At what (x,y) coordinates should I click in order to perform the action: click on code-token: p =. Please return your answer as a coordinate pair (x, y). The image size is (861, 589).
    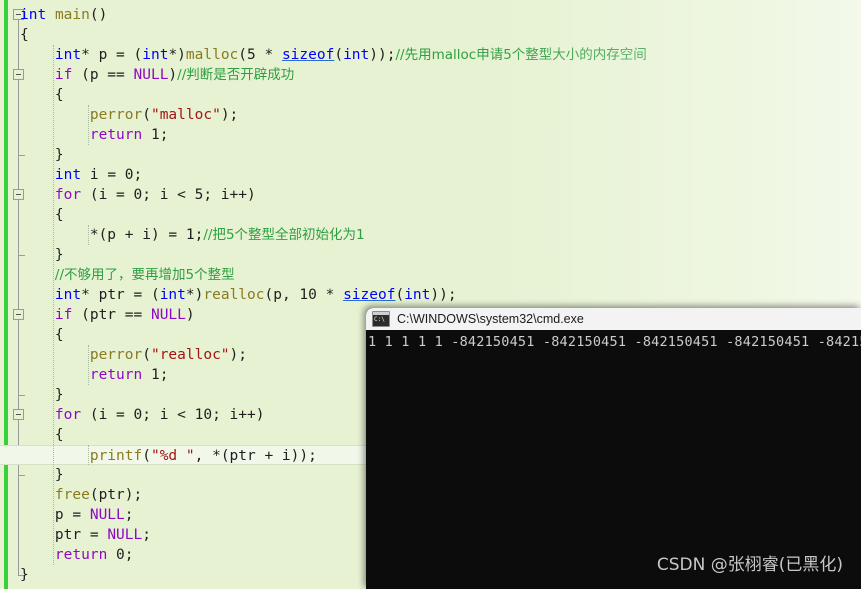
    Looking at the image, I should click on (72, 515).